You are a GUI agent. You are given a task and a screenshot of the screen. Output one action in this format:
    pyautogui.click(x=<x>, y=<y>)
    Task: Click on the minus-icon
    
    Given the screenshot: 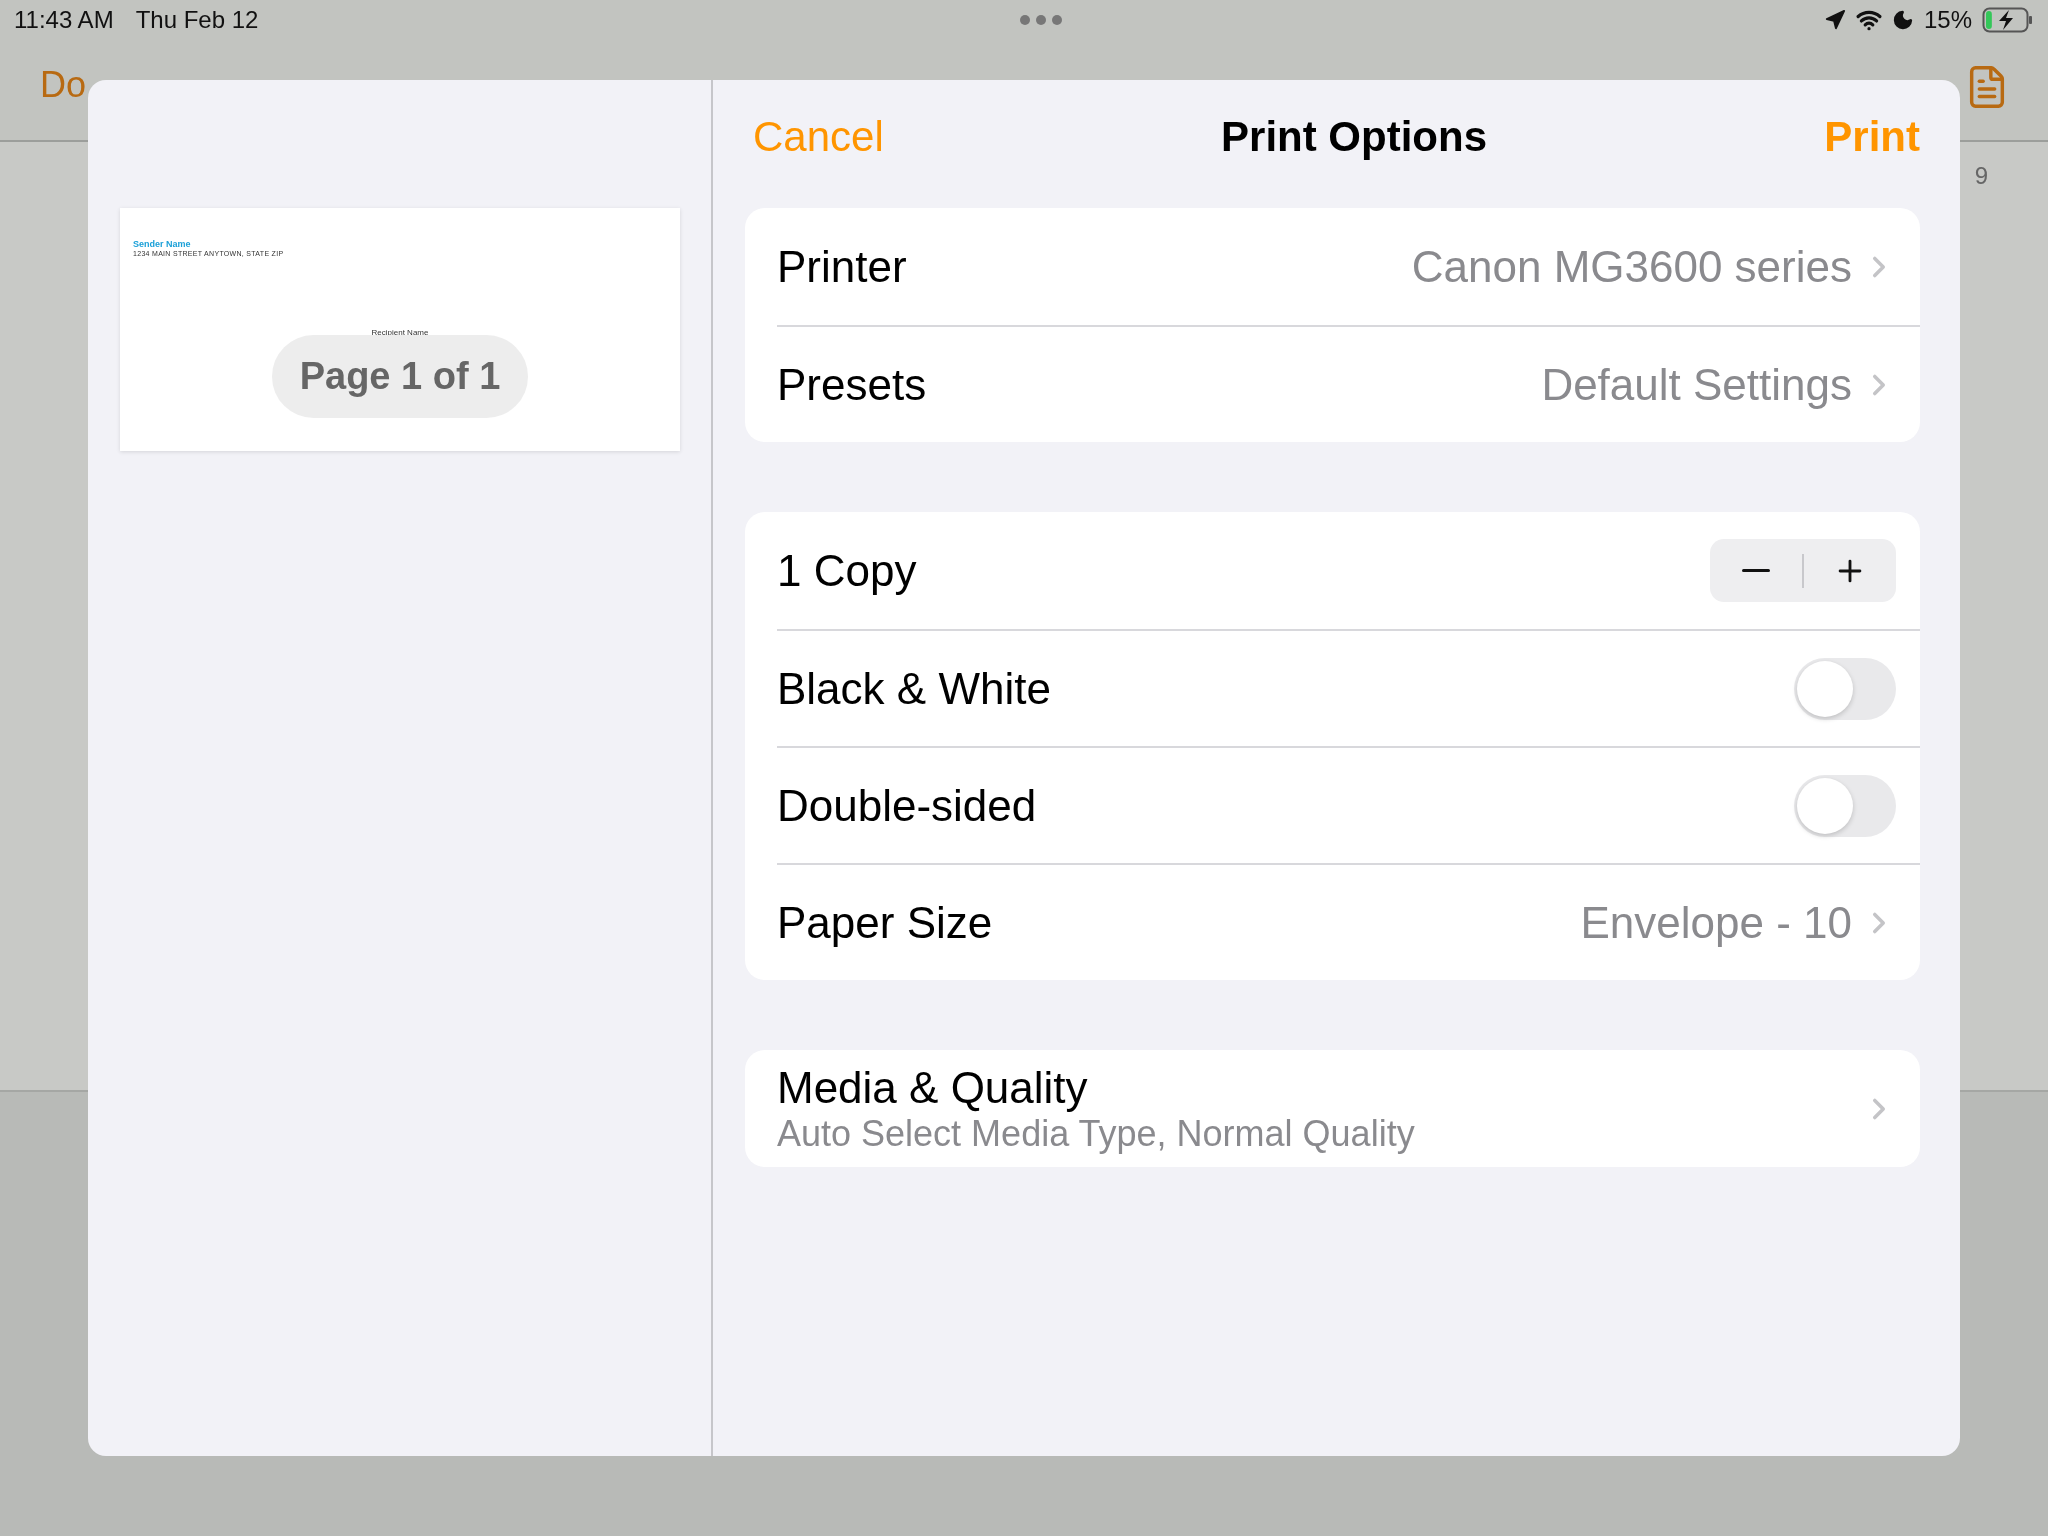 What is the action you would take?
    pyautogui.click(x=1756, y=570)
    